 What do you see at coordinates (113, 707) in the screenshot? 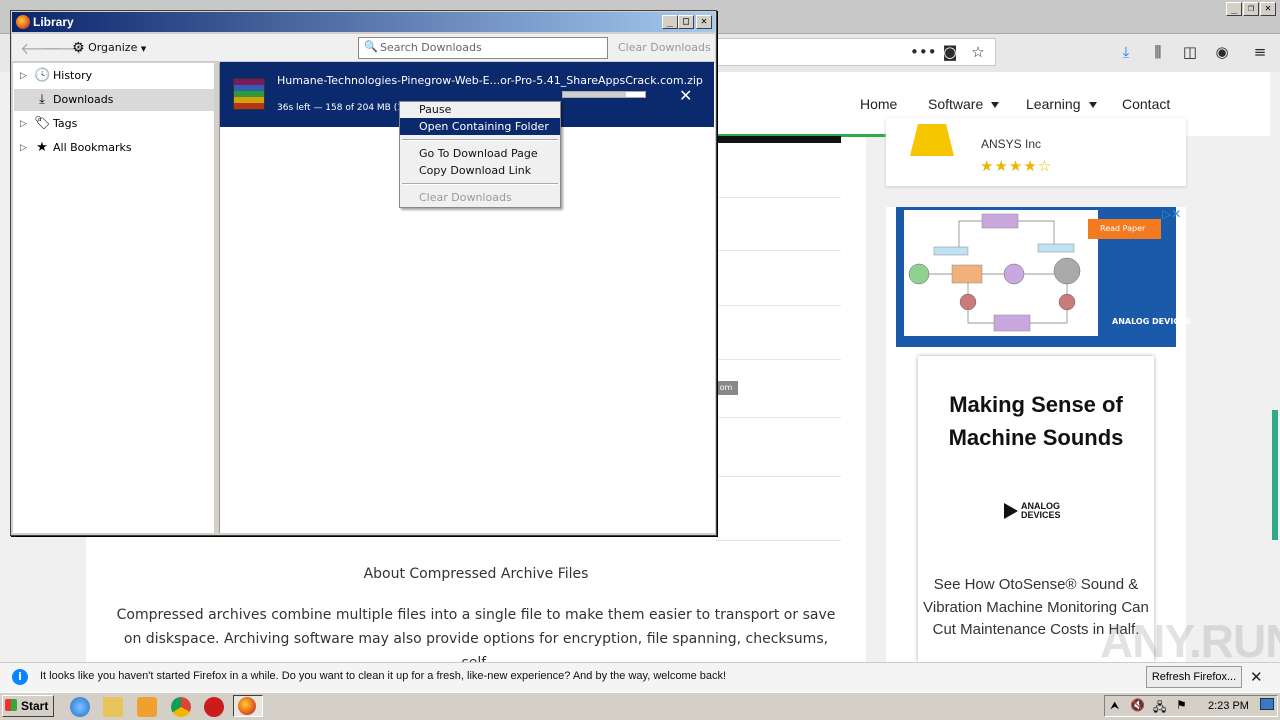
I see `folder-icon` at bounding box center [113, 707].